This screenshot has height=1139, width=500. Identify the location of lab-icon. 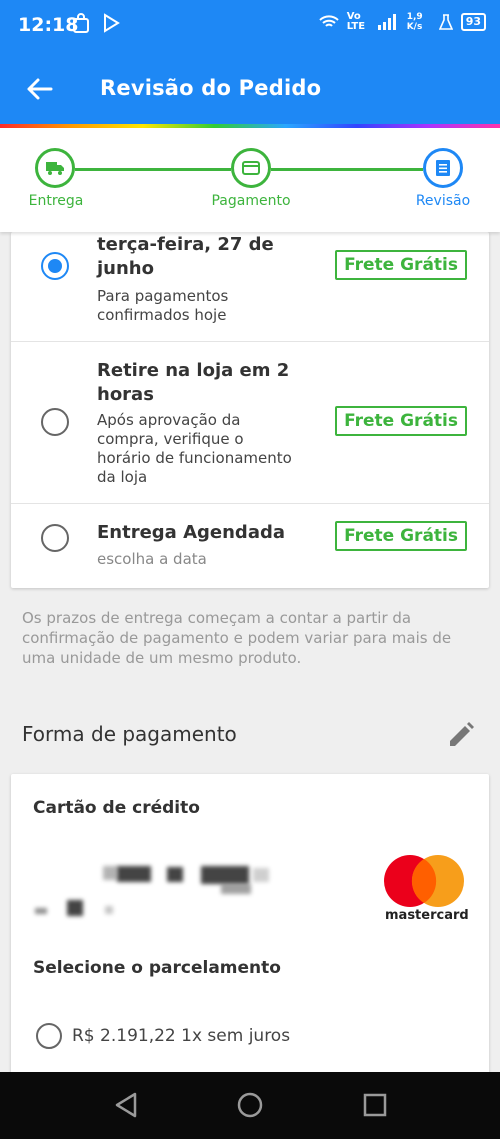
(445, 22).